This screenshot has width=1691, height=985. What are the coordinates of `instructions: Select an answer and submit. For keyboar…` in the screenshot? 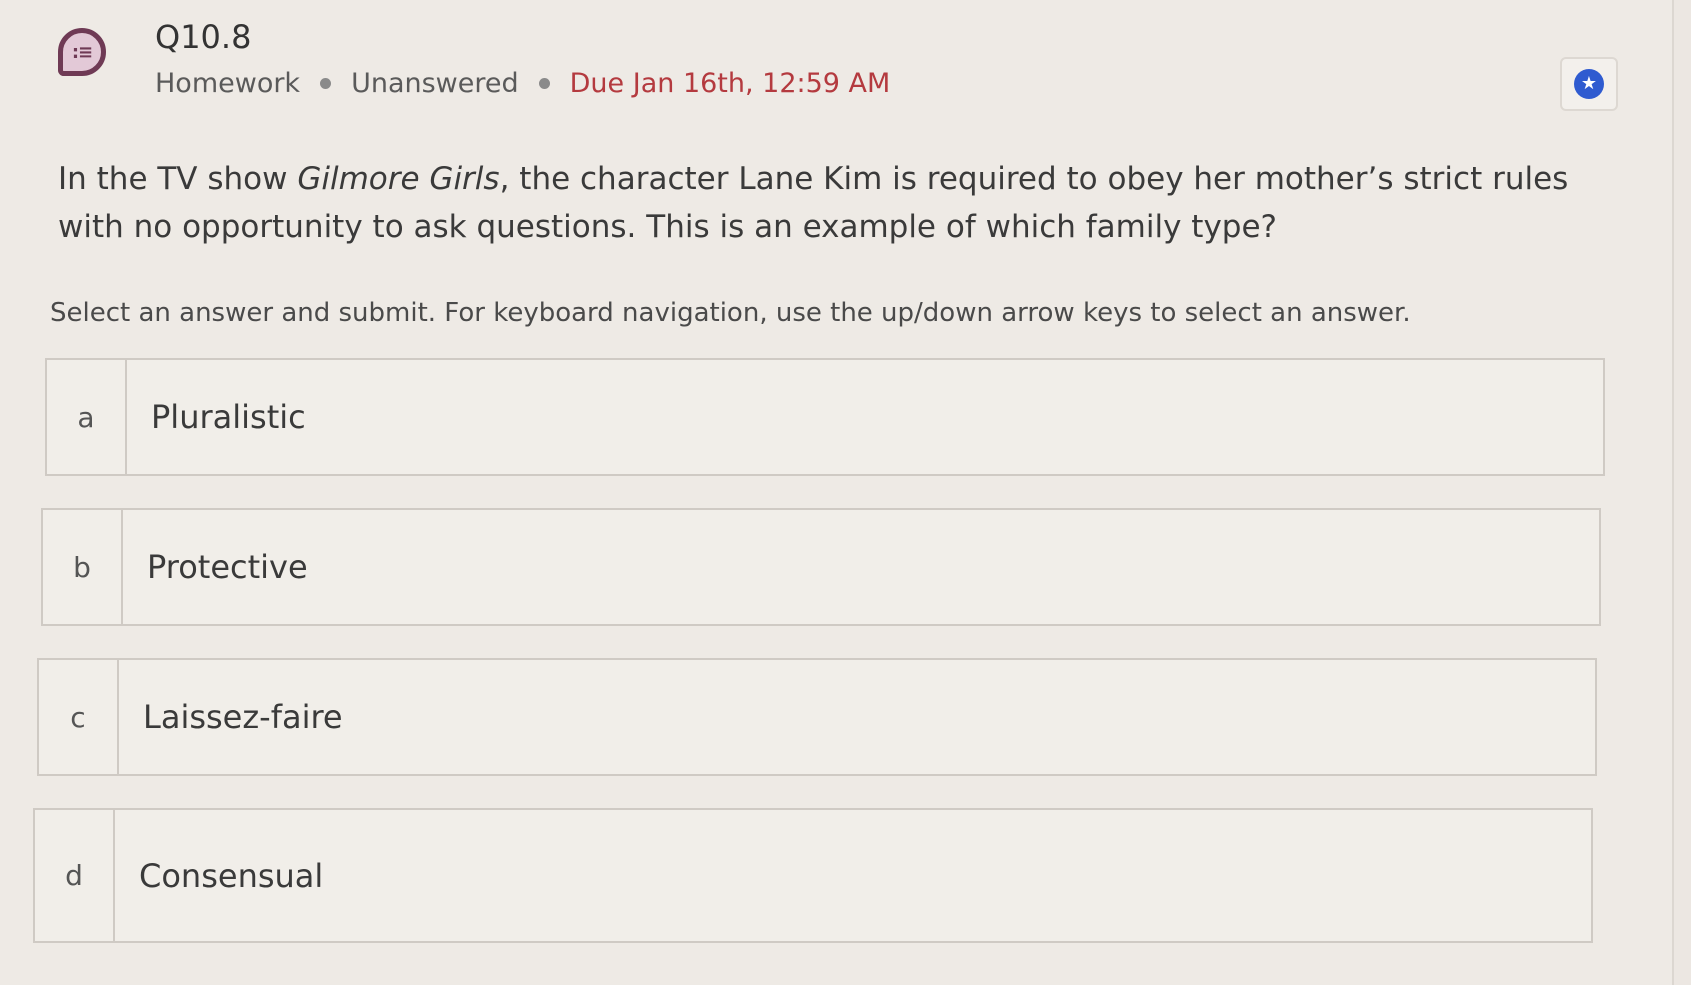 It's located at (730, 313).